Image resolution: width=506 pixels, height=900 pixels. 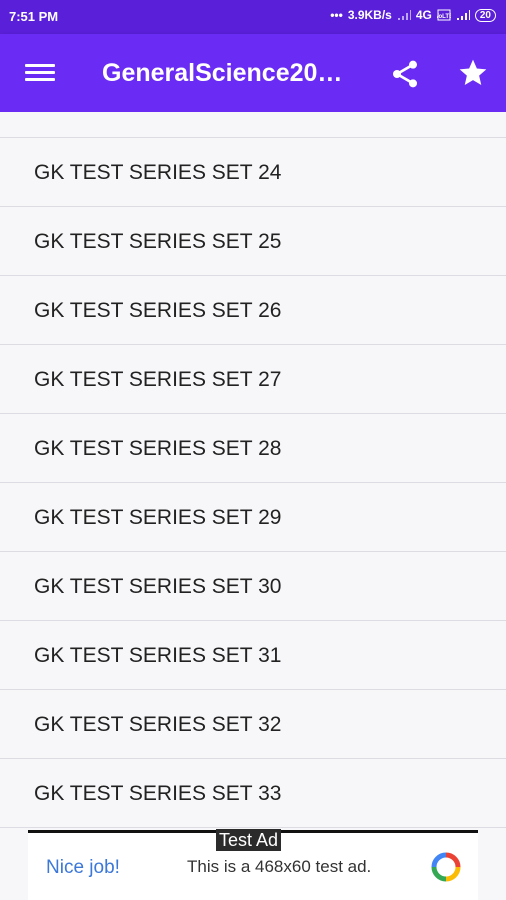 What do you see at coordinates (34, 16) in the screenshot?
I see `status-time: 7:51 PM` at bounding box center [34, 16].